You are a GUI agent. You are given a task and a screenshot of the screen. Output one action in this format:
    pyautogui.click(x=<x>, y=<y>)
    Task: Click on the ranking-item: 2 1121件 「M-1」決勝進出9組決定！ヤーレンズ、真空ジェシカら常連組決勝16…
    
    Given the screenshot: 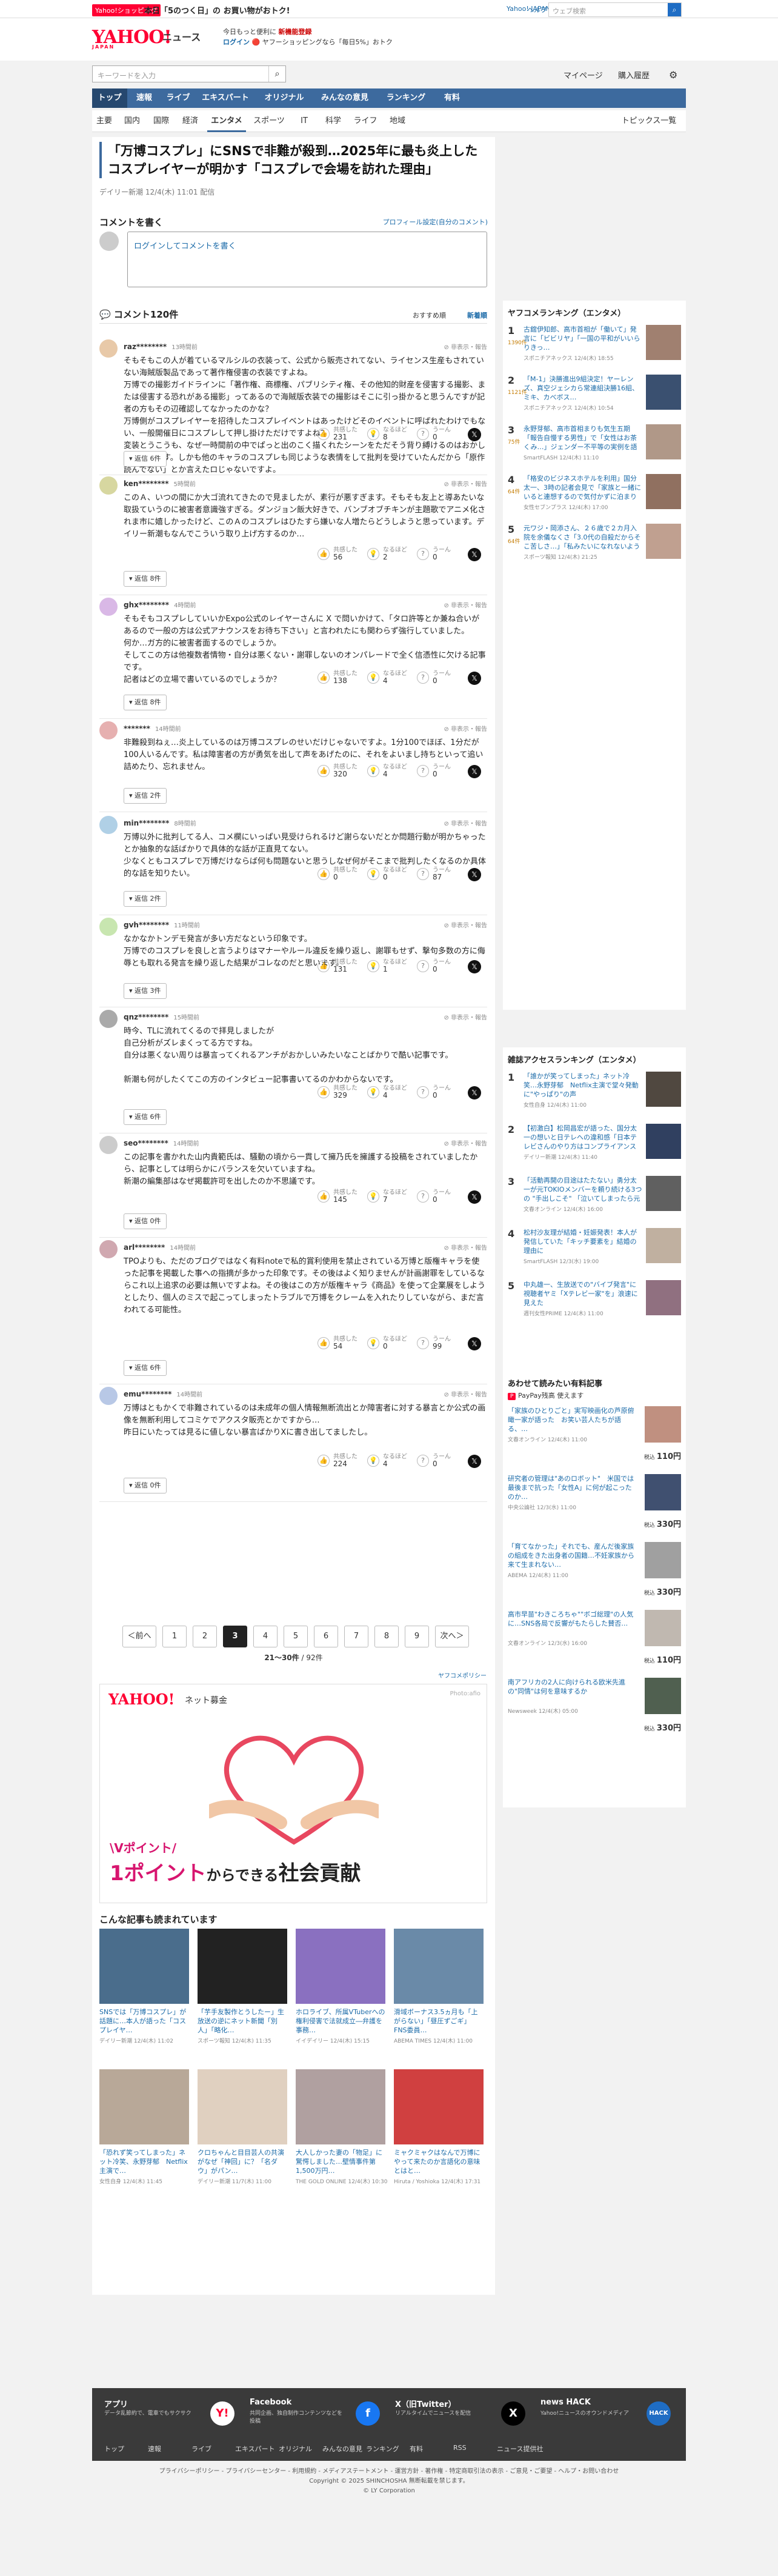 What is the action you would take?
    pyautogui.click(x=594, y=397)
    